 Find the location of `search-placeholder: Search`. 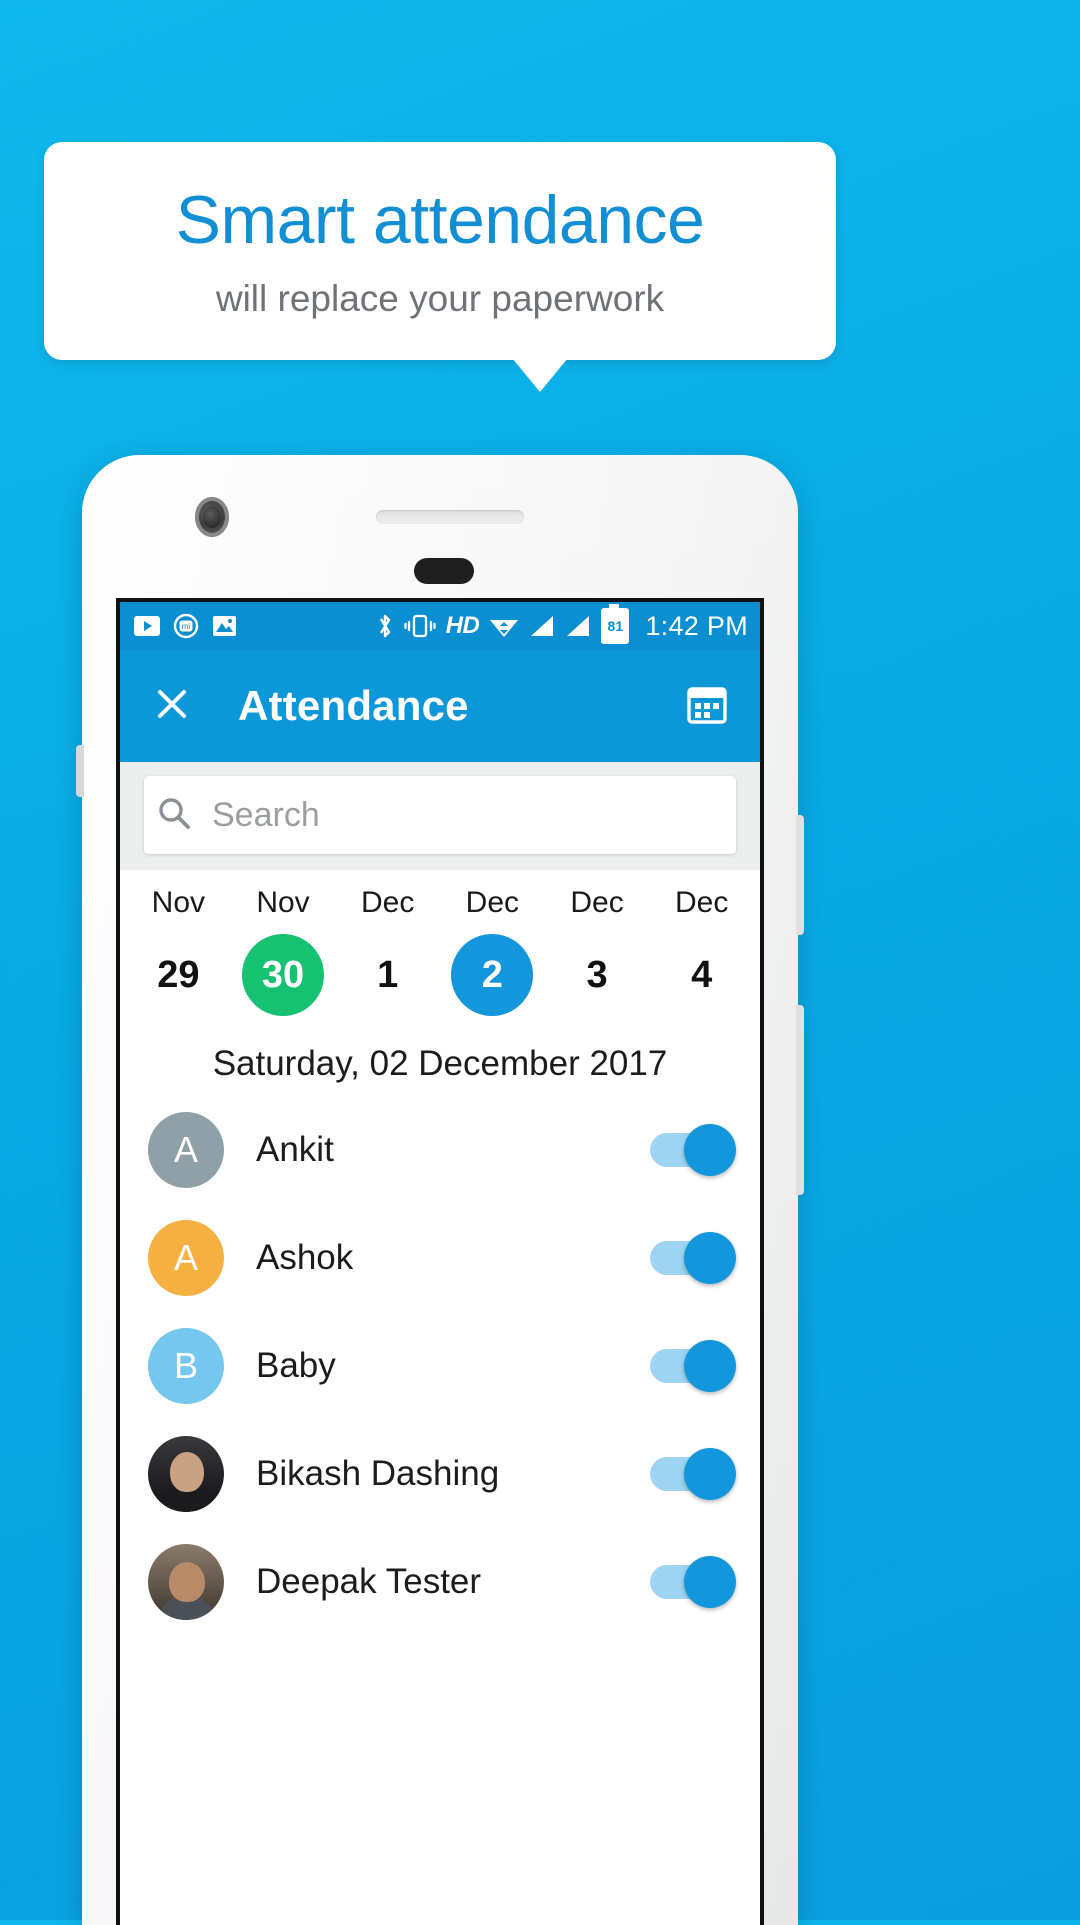

search-placeholder: Search is located at coordinates (266, 814).